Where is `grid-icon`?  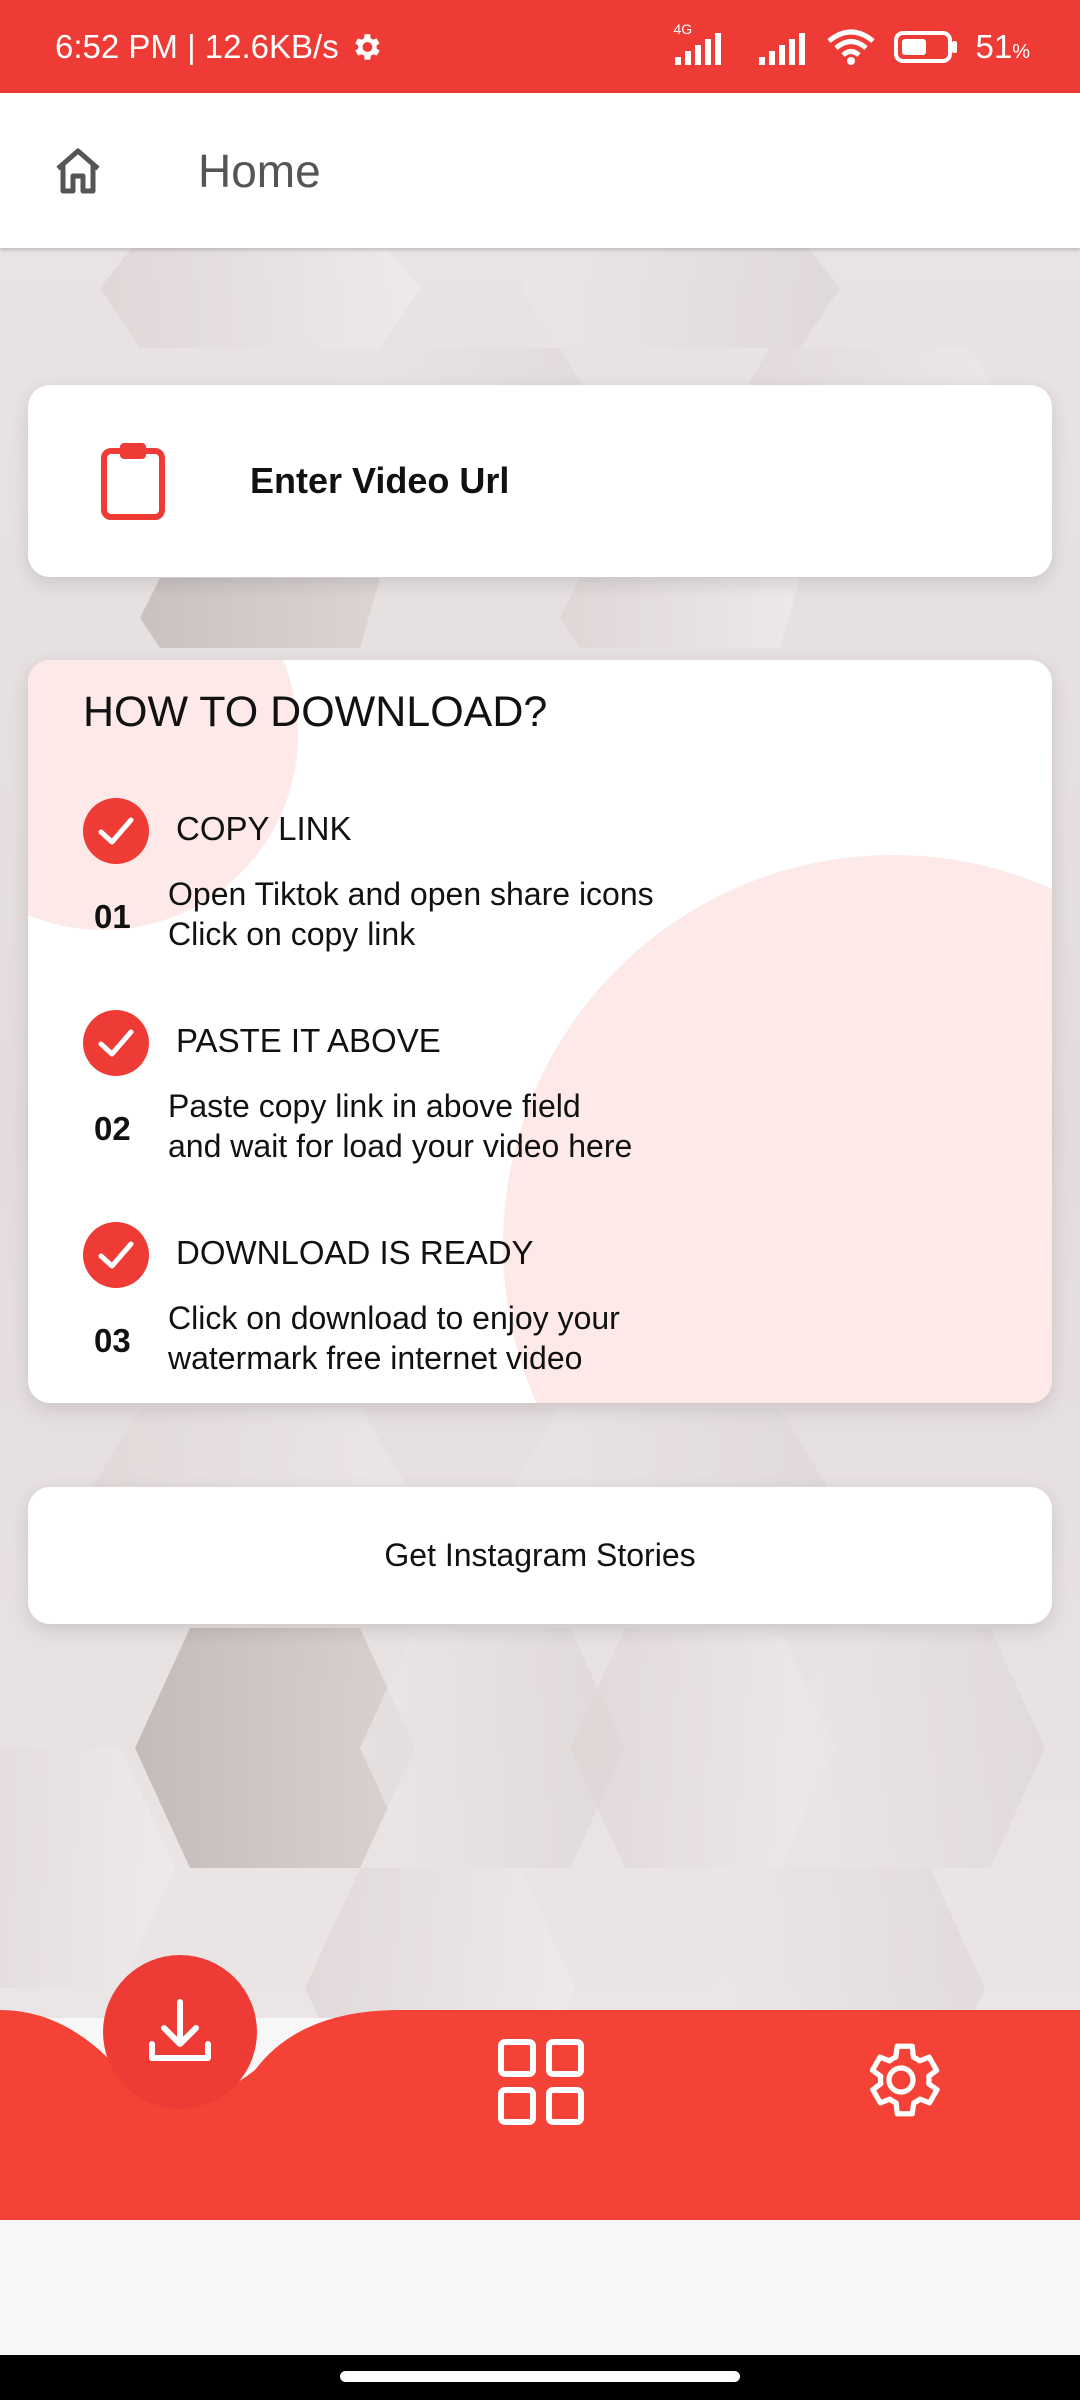 grid-icon is located at coordinates (541, 2082).